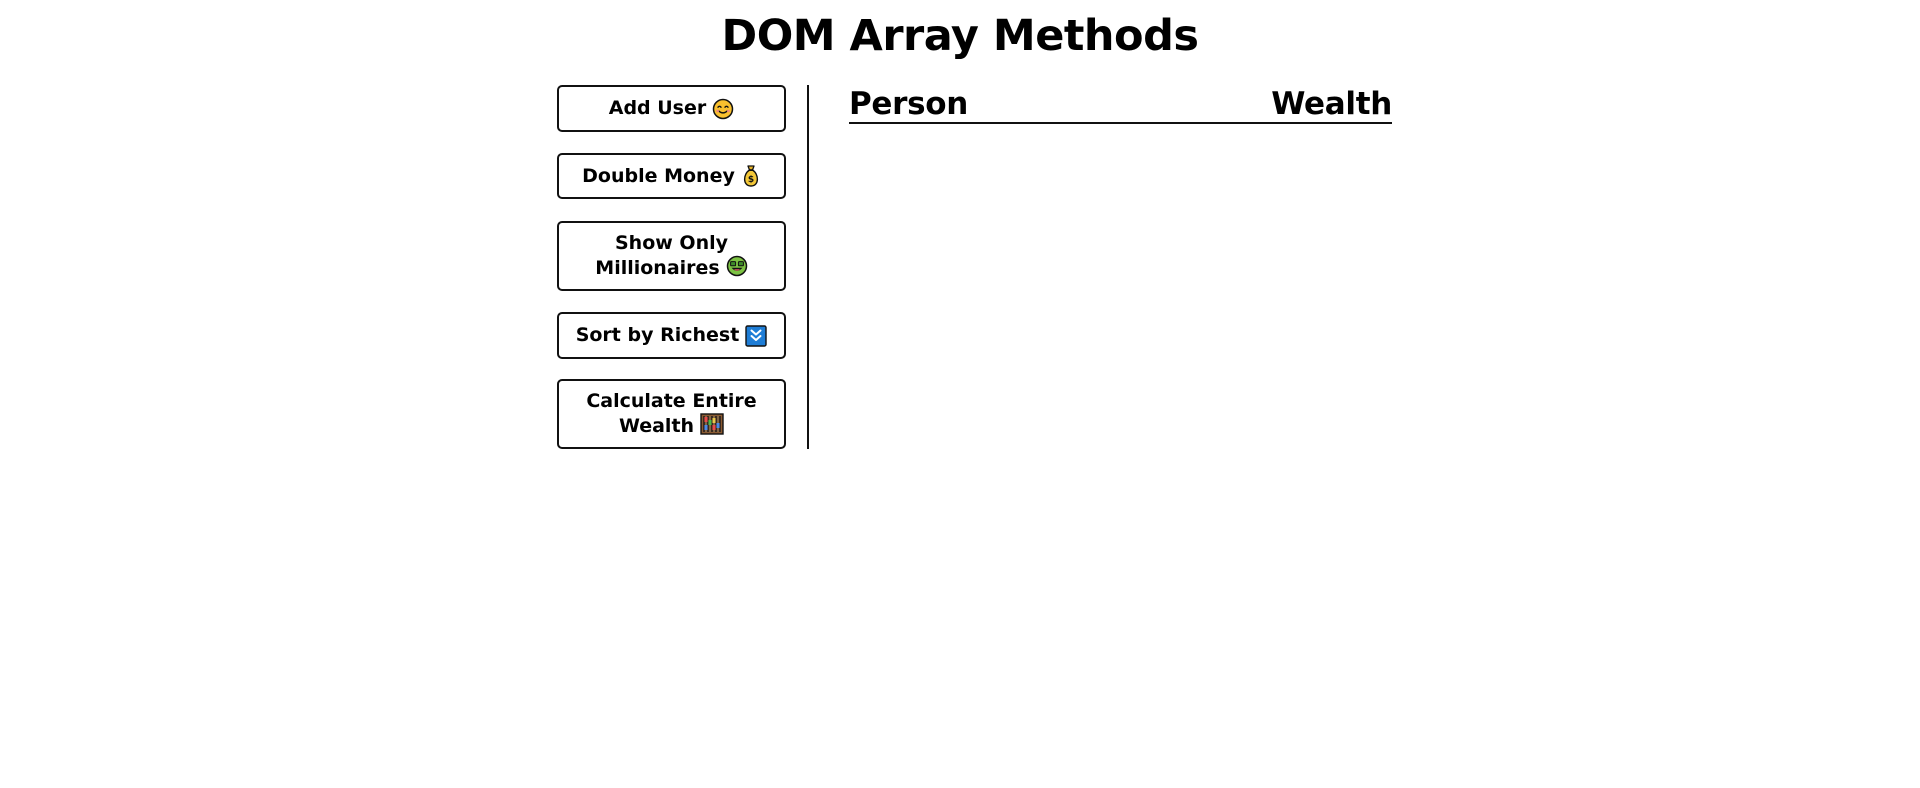 Image resolution: width=1920 pixels, height=788 pixels. I want to click on show-millionaires-button: Show Only Millionaires, so click(671, 256).